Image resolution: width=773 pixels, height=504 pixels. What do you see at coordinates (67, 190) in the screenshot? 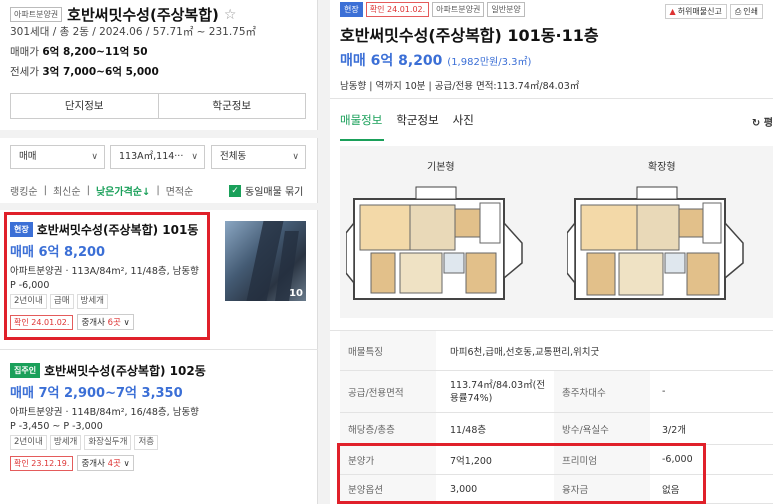
I see `sort-latest: 최신순` at bounding box center [67, 190].